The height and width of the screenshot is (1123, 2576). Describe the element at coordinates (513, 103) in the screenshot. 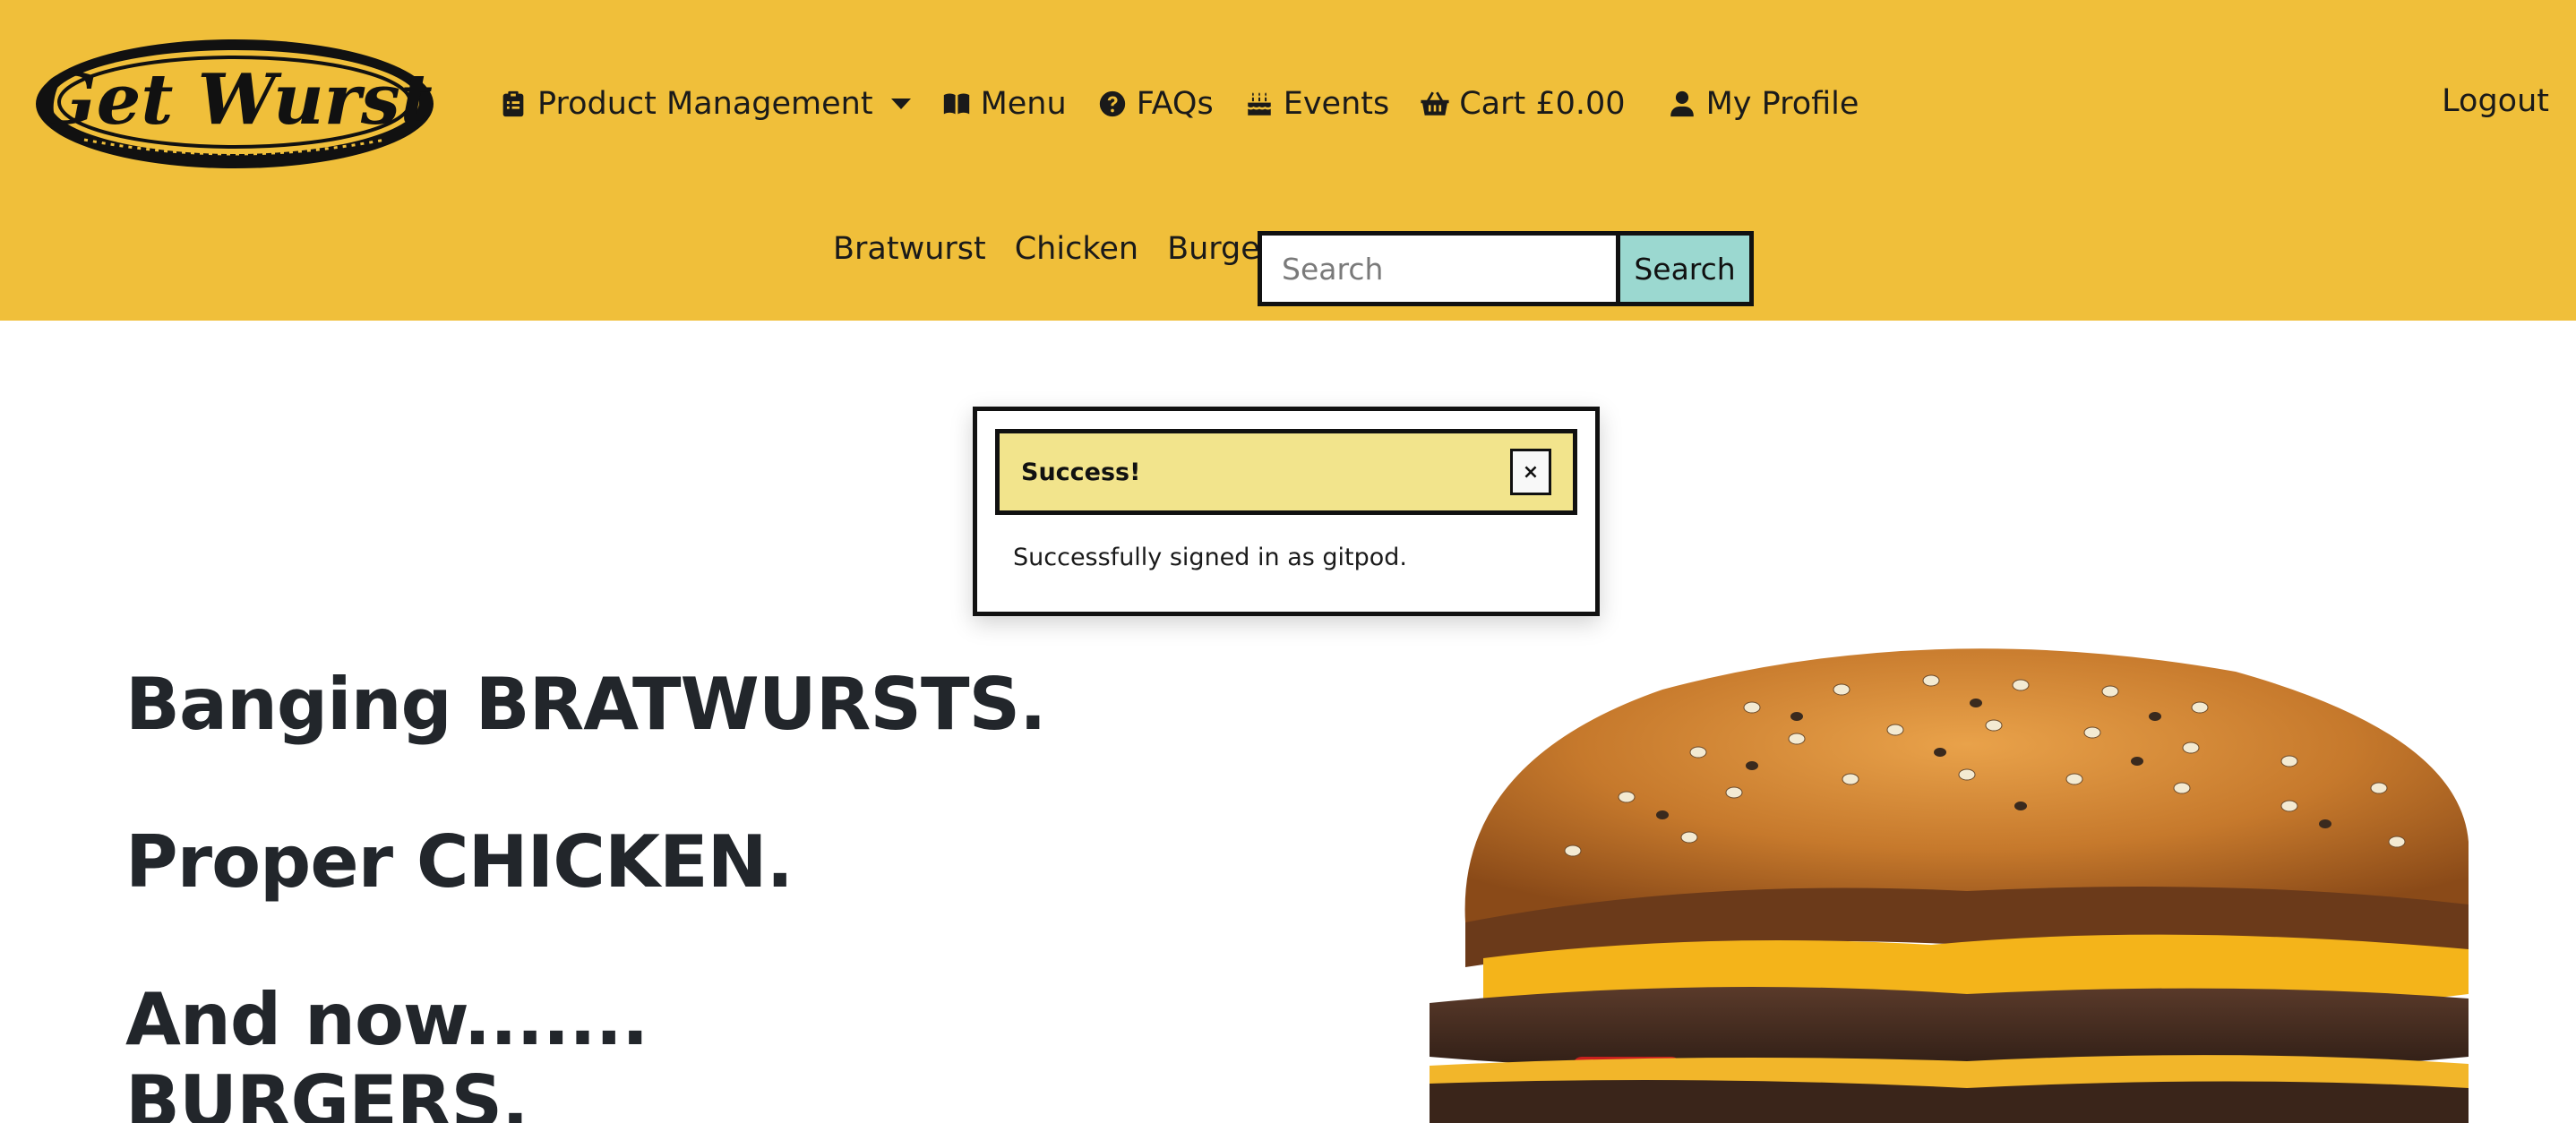

I see `clipboard-list-icon` at that location.